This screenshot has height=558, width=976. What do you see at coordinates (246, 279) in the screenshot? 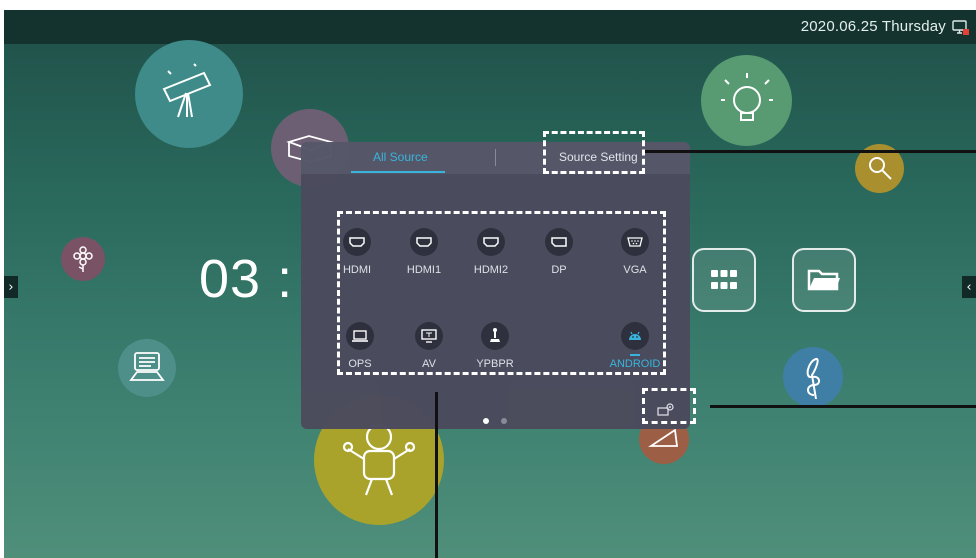
I see `clock: 03 :` at bounding box center [246, 279].